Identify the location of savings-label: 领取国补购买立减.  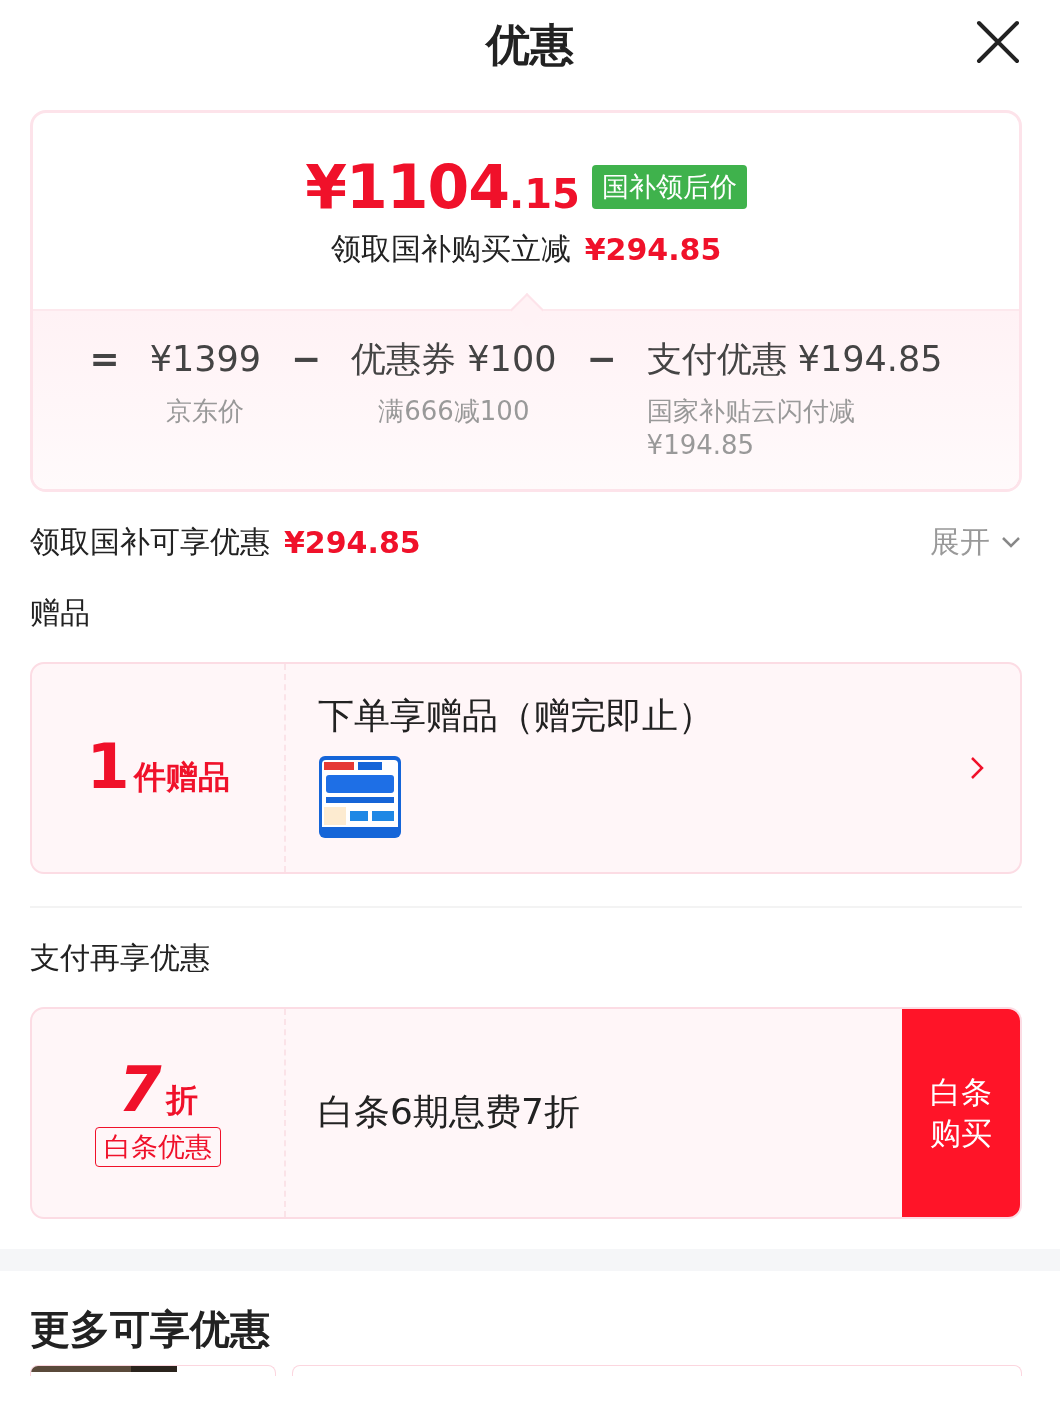
(450, 249).